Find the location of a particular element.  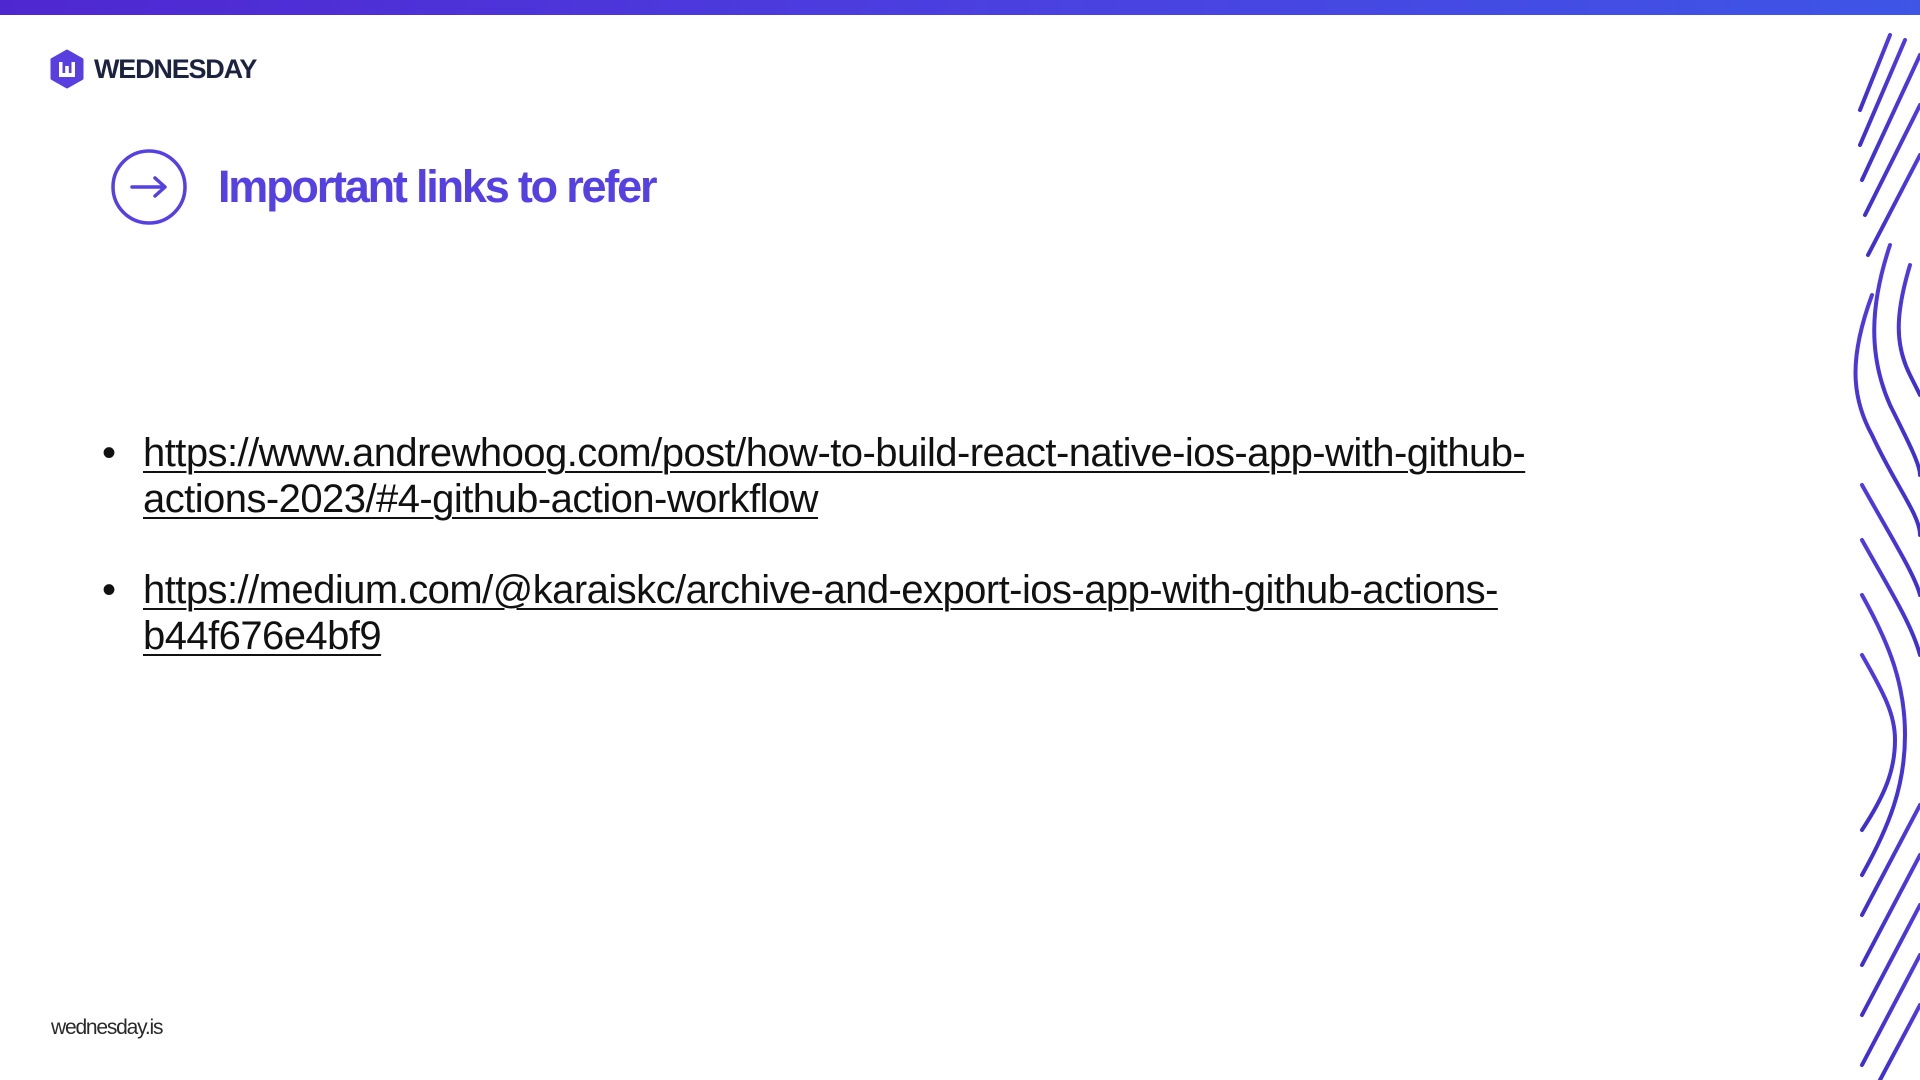

brand-header: WEDNESDAY is located at coordinates (152, 69).